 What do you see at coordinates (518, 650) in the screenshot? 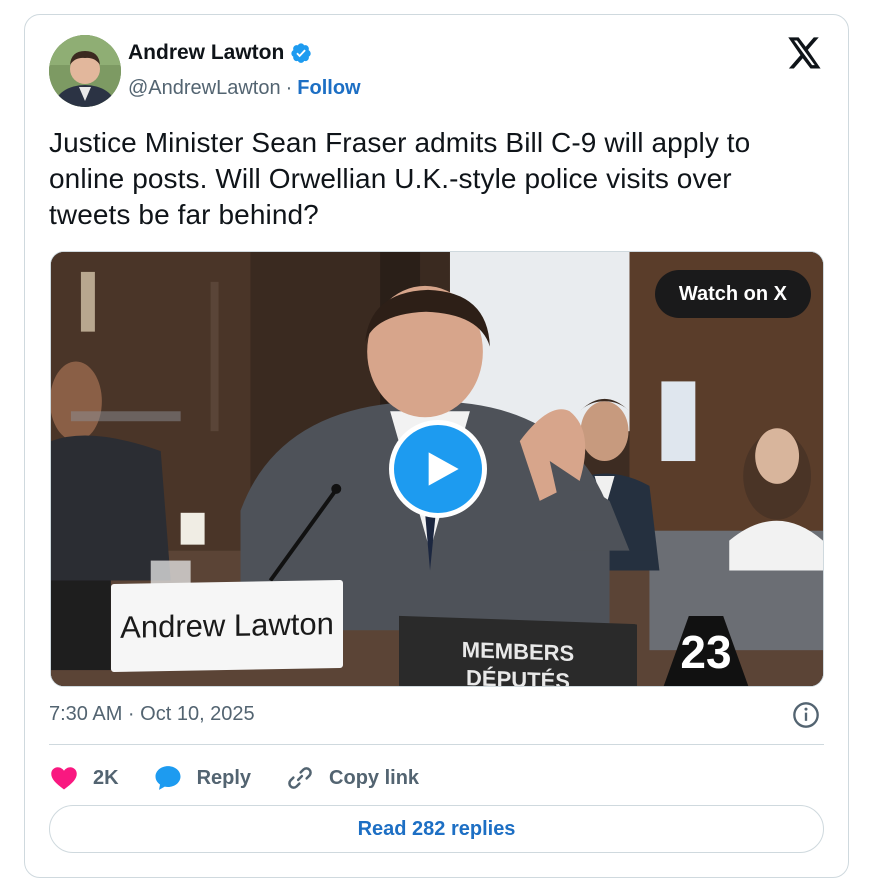
I see `video-members-plate: MEMBERS DÉPUTÉS` at bounding box center [518, 650].